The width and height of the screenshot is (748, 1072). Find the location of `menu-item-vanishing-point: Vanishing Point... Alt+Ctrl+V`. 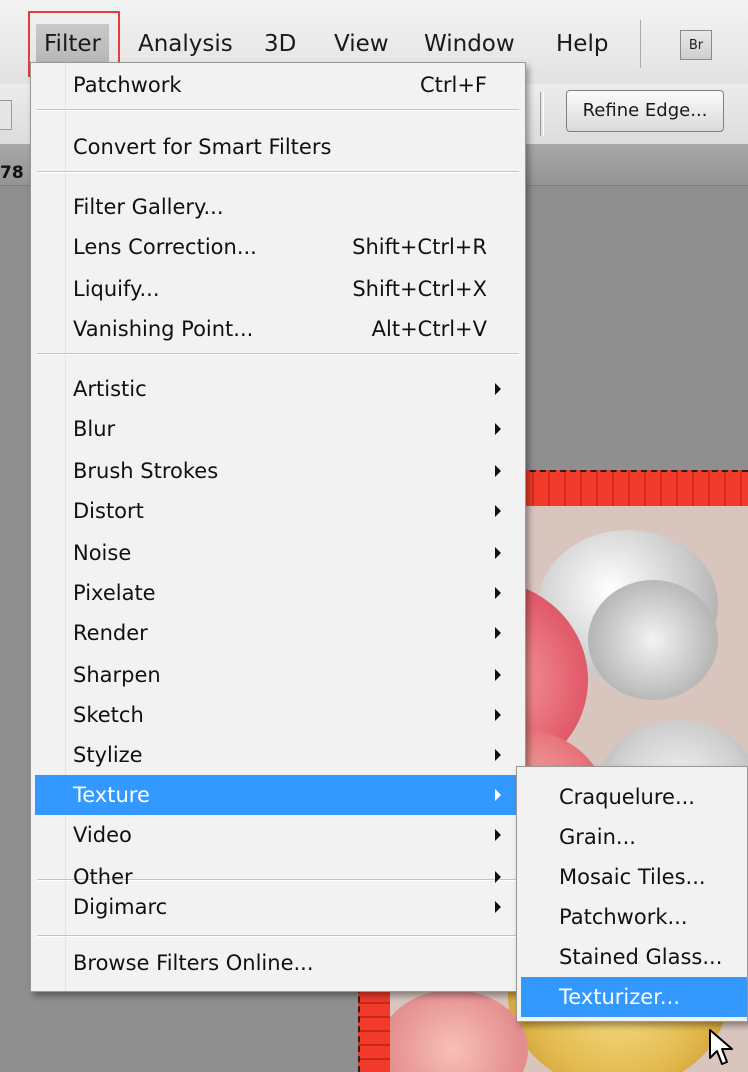

menu-item-vanishing-point: Vanishing Point... Alt+Ctrl+V is located at coordinates (278, 329).